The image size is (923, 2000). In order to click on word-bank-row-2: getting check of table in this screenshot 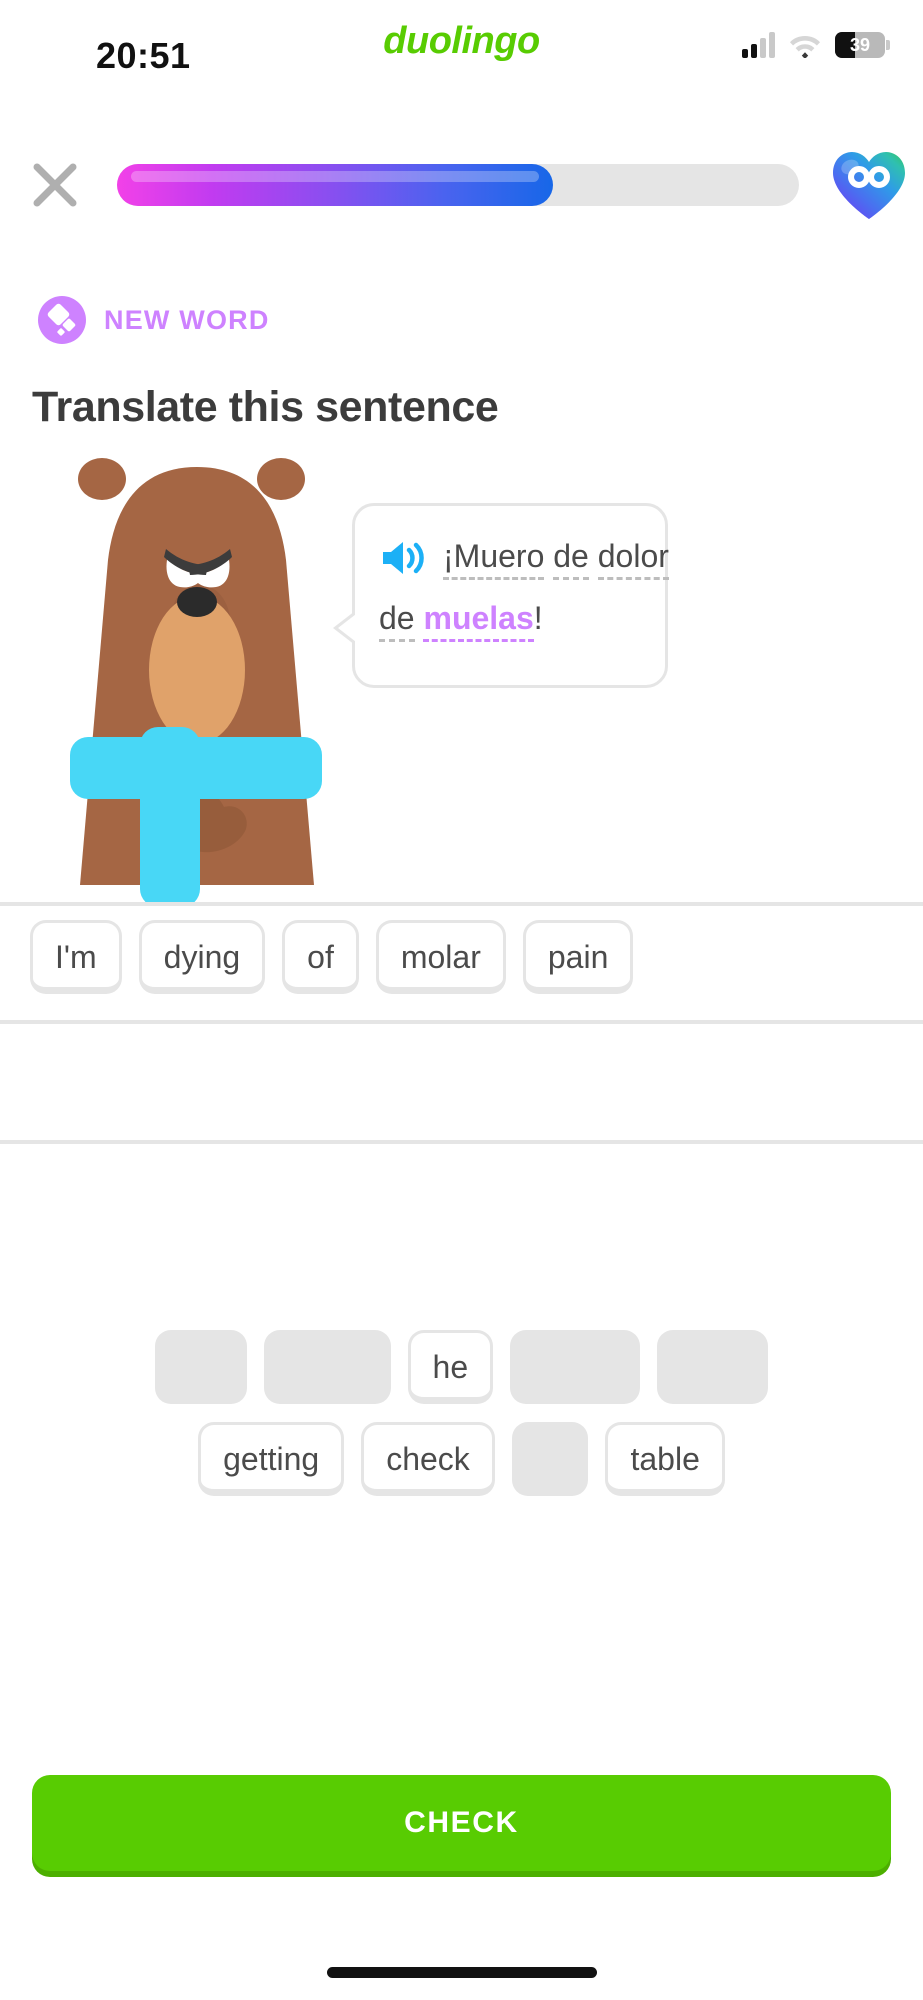, I will do `click(461, 1459)`.